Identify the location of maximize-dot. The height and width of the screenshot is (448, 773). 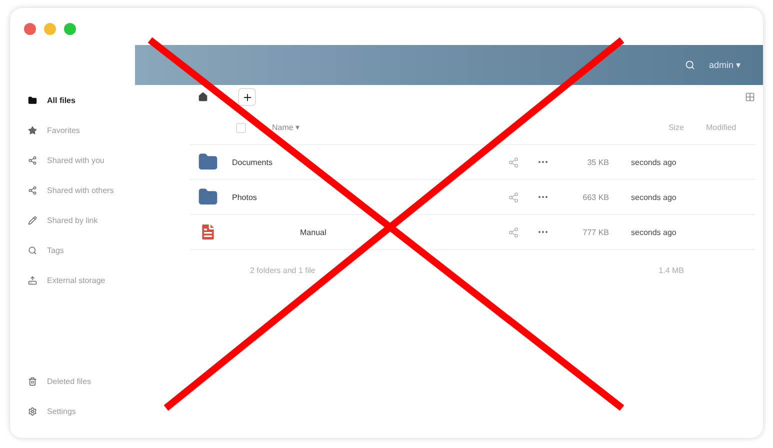
(70, 28).